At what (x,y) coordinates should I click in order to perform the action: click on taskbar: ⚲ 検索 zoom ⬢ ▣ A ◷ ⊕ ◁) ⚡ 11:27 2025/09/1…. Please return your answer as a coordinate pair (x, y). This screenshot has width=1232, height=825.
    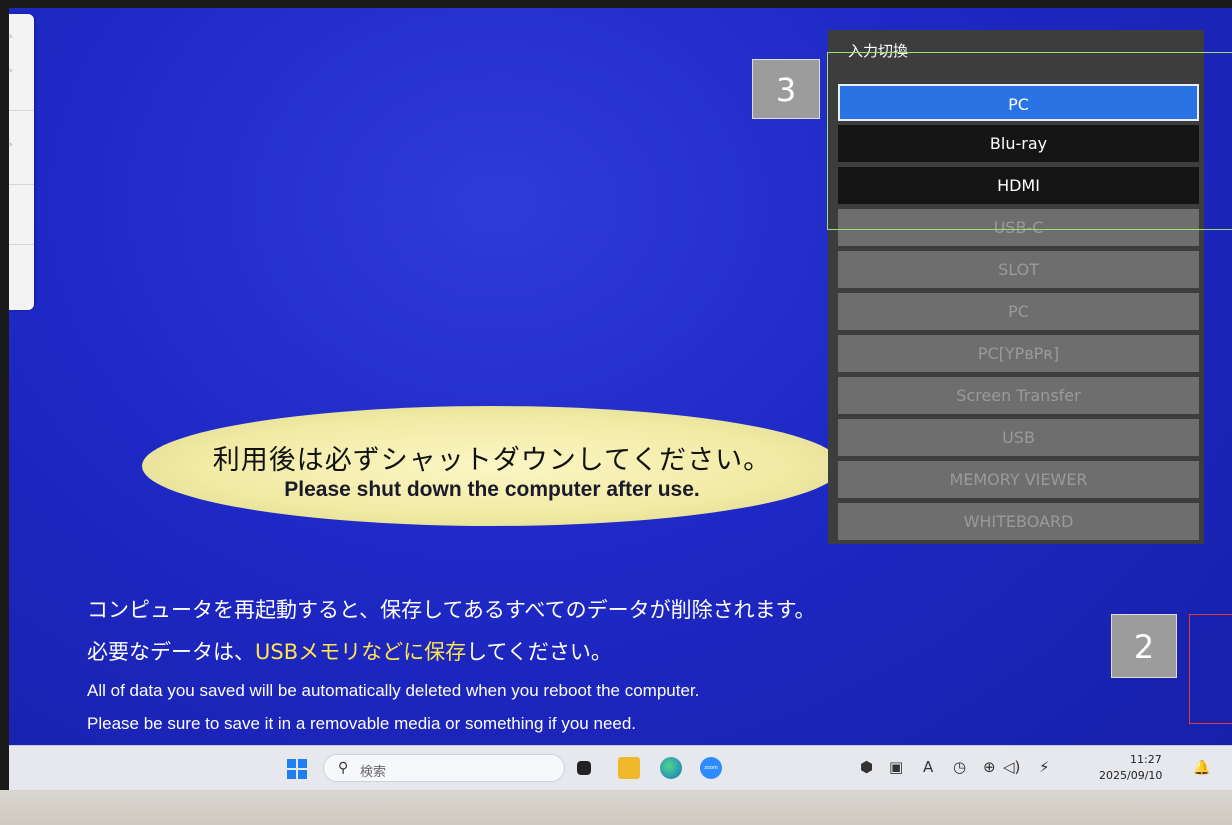
    Looking at the image, I should click on (620, 767).